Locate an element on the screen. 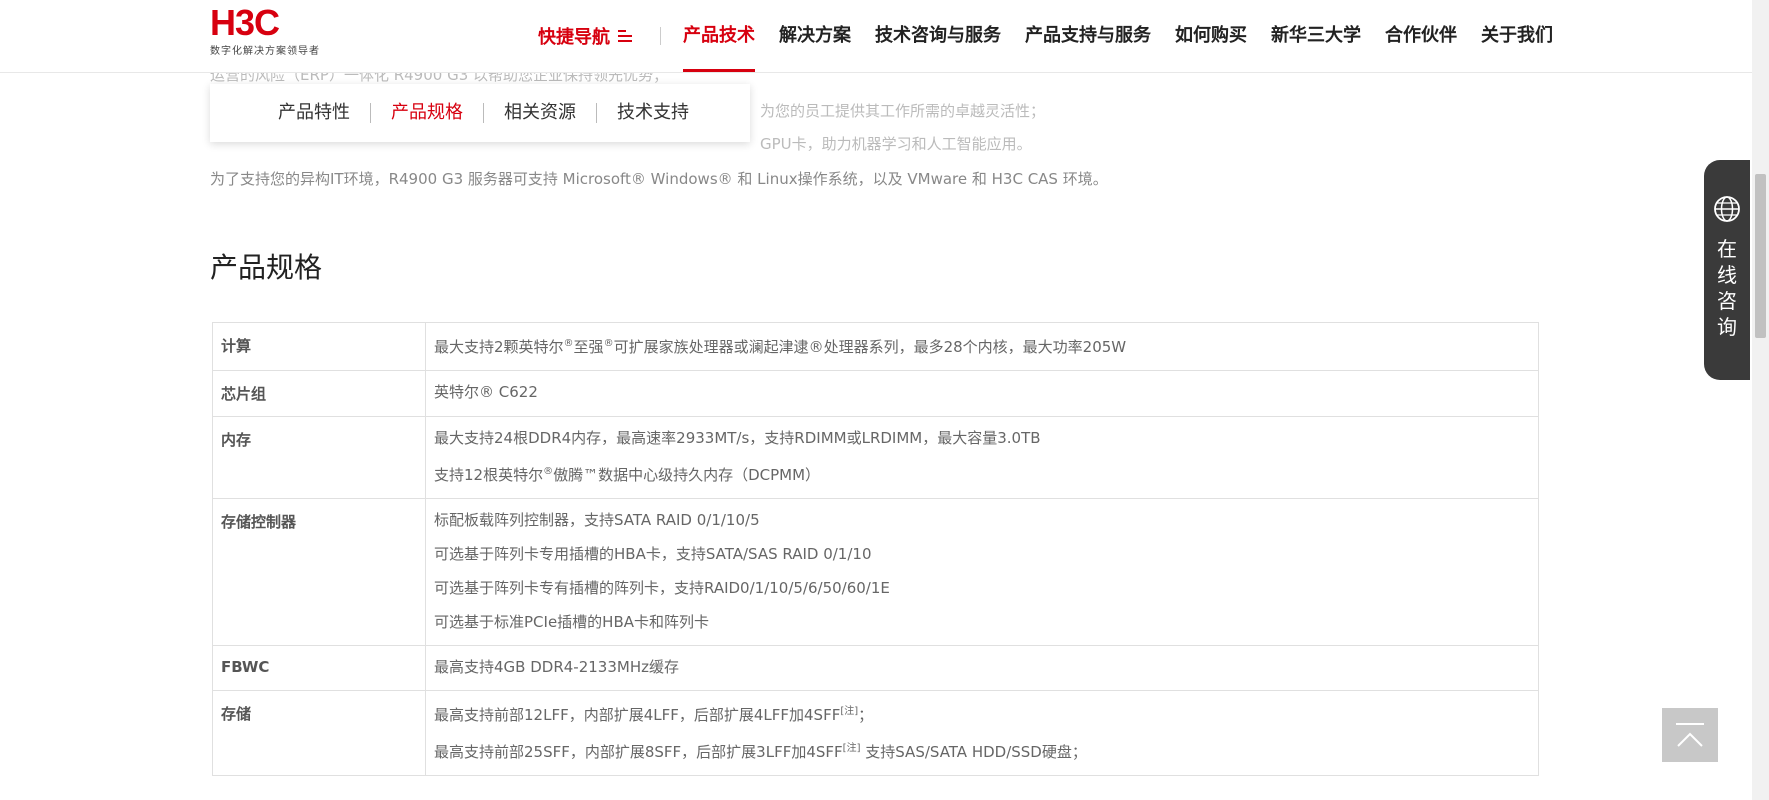 This screenshot has width=1769, height=800. subnav-tech-support: 技术支持 is located at coordinates (653, 113).